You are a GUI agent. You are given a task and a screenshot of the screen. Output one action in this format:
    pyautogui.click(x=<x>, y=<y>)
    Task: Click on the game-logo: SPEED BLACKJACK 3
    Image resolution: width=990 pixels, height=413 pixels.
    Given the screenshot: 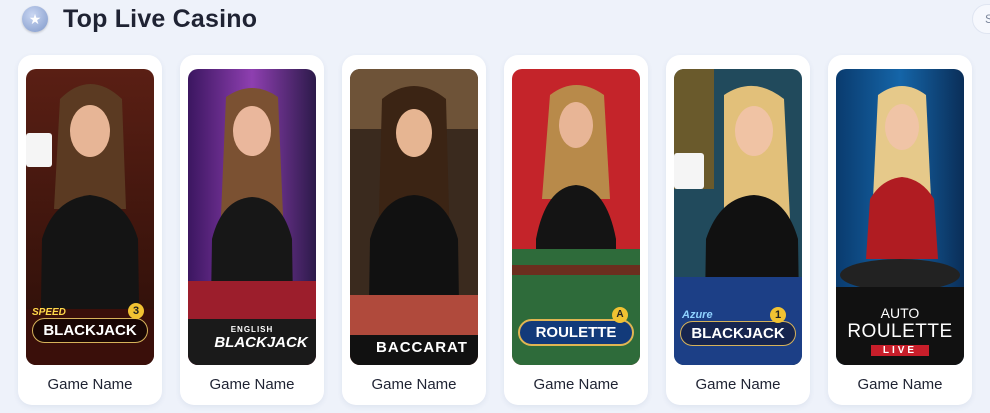 What is the action you would take?
    pyautogui.click(x=90, y=323)
    